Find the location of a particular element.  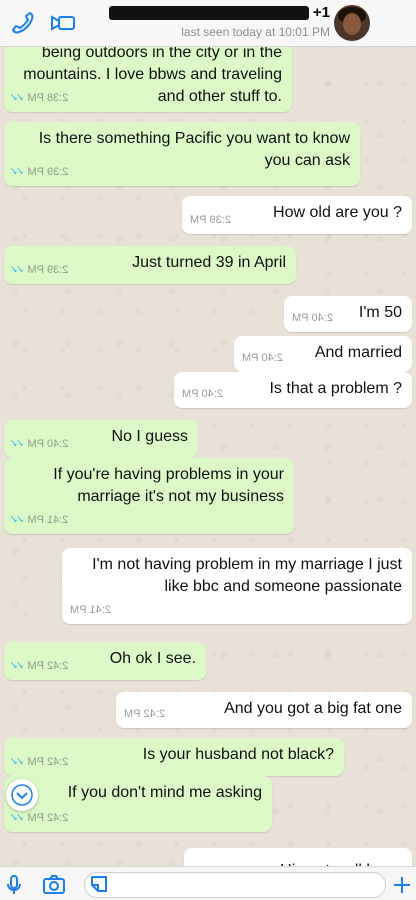

message-bubble: Is your husband not black? 2:42 PM✓✓ is located at coordinates (174, 757).